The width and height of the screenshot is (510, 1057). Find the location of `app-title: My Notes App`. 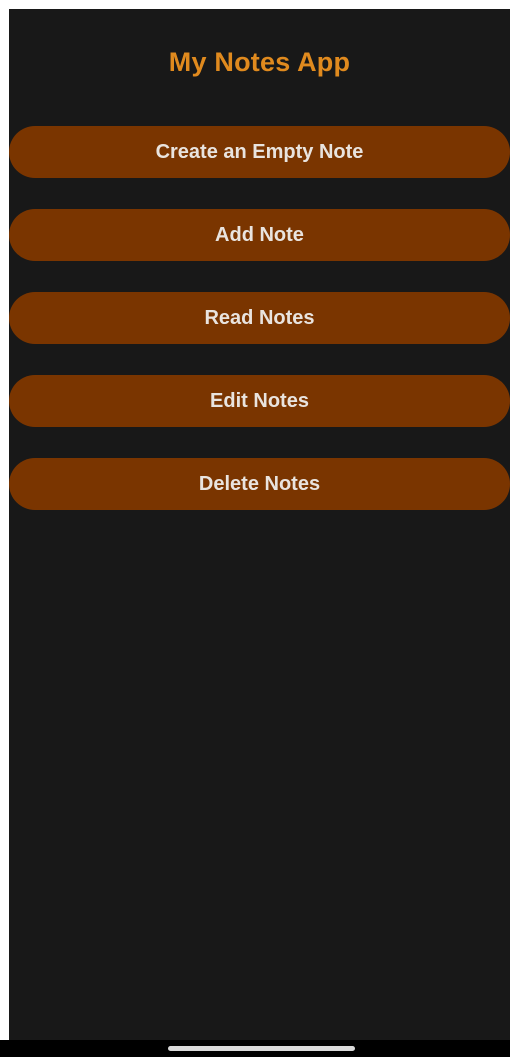

app-title: My Notes App is located at coordinates (259, 62).